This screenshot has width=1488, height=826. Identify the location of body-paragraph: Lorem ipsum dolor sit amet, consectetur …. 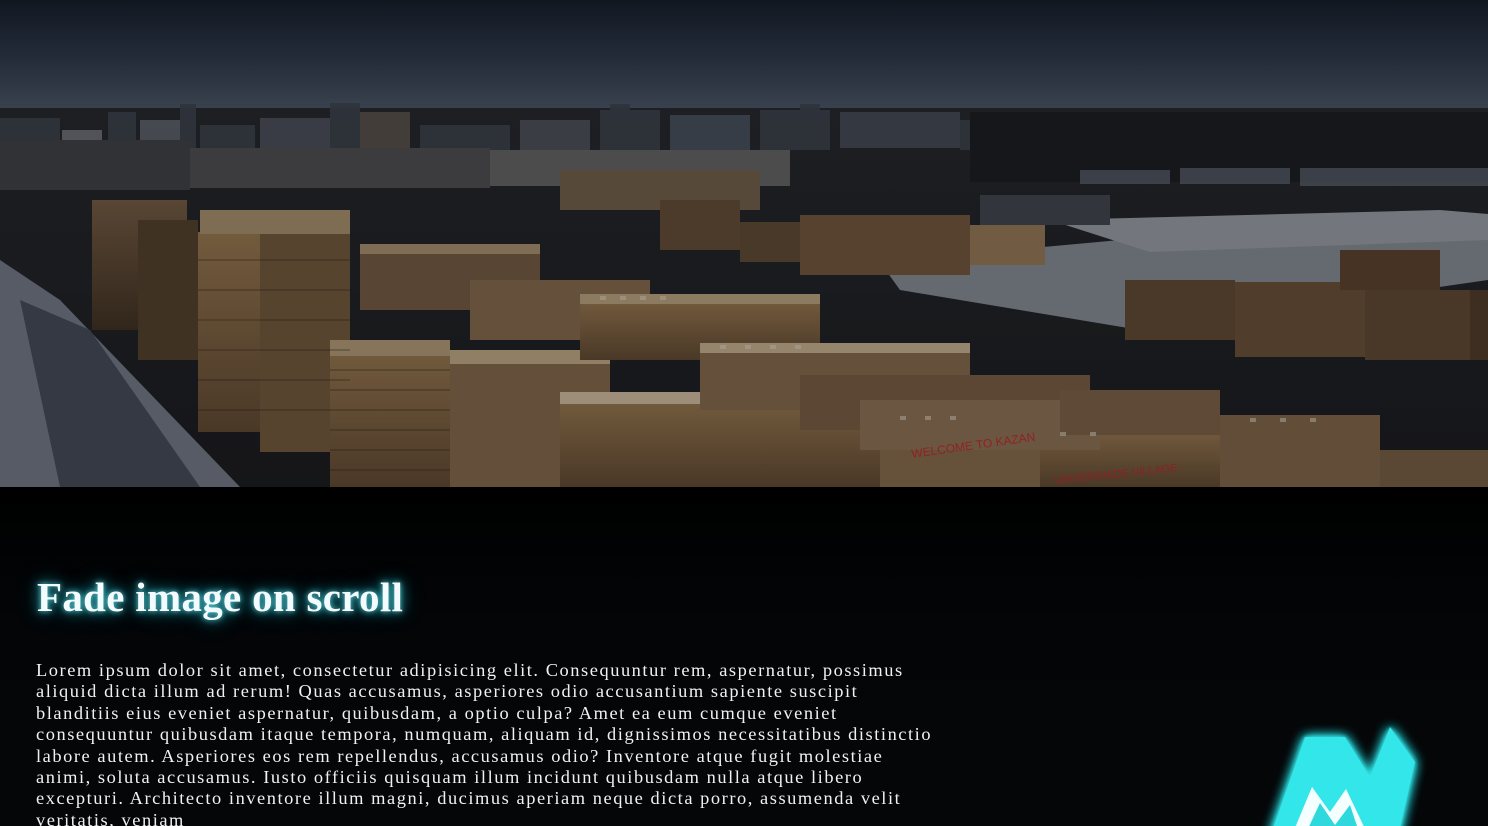
(484, 743).